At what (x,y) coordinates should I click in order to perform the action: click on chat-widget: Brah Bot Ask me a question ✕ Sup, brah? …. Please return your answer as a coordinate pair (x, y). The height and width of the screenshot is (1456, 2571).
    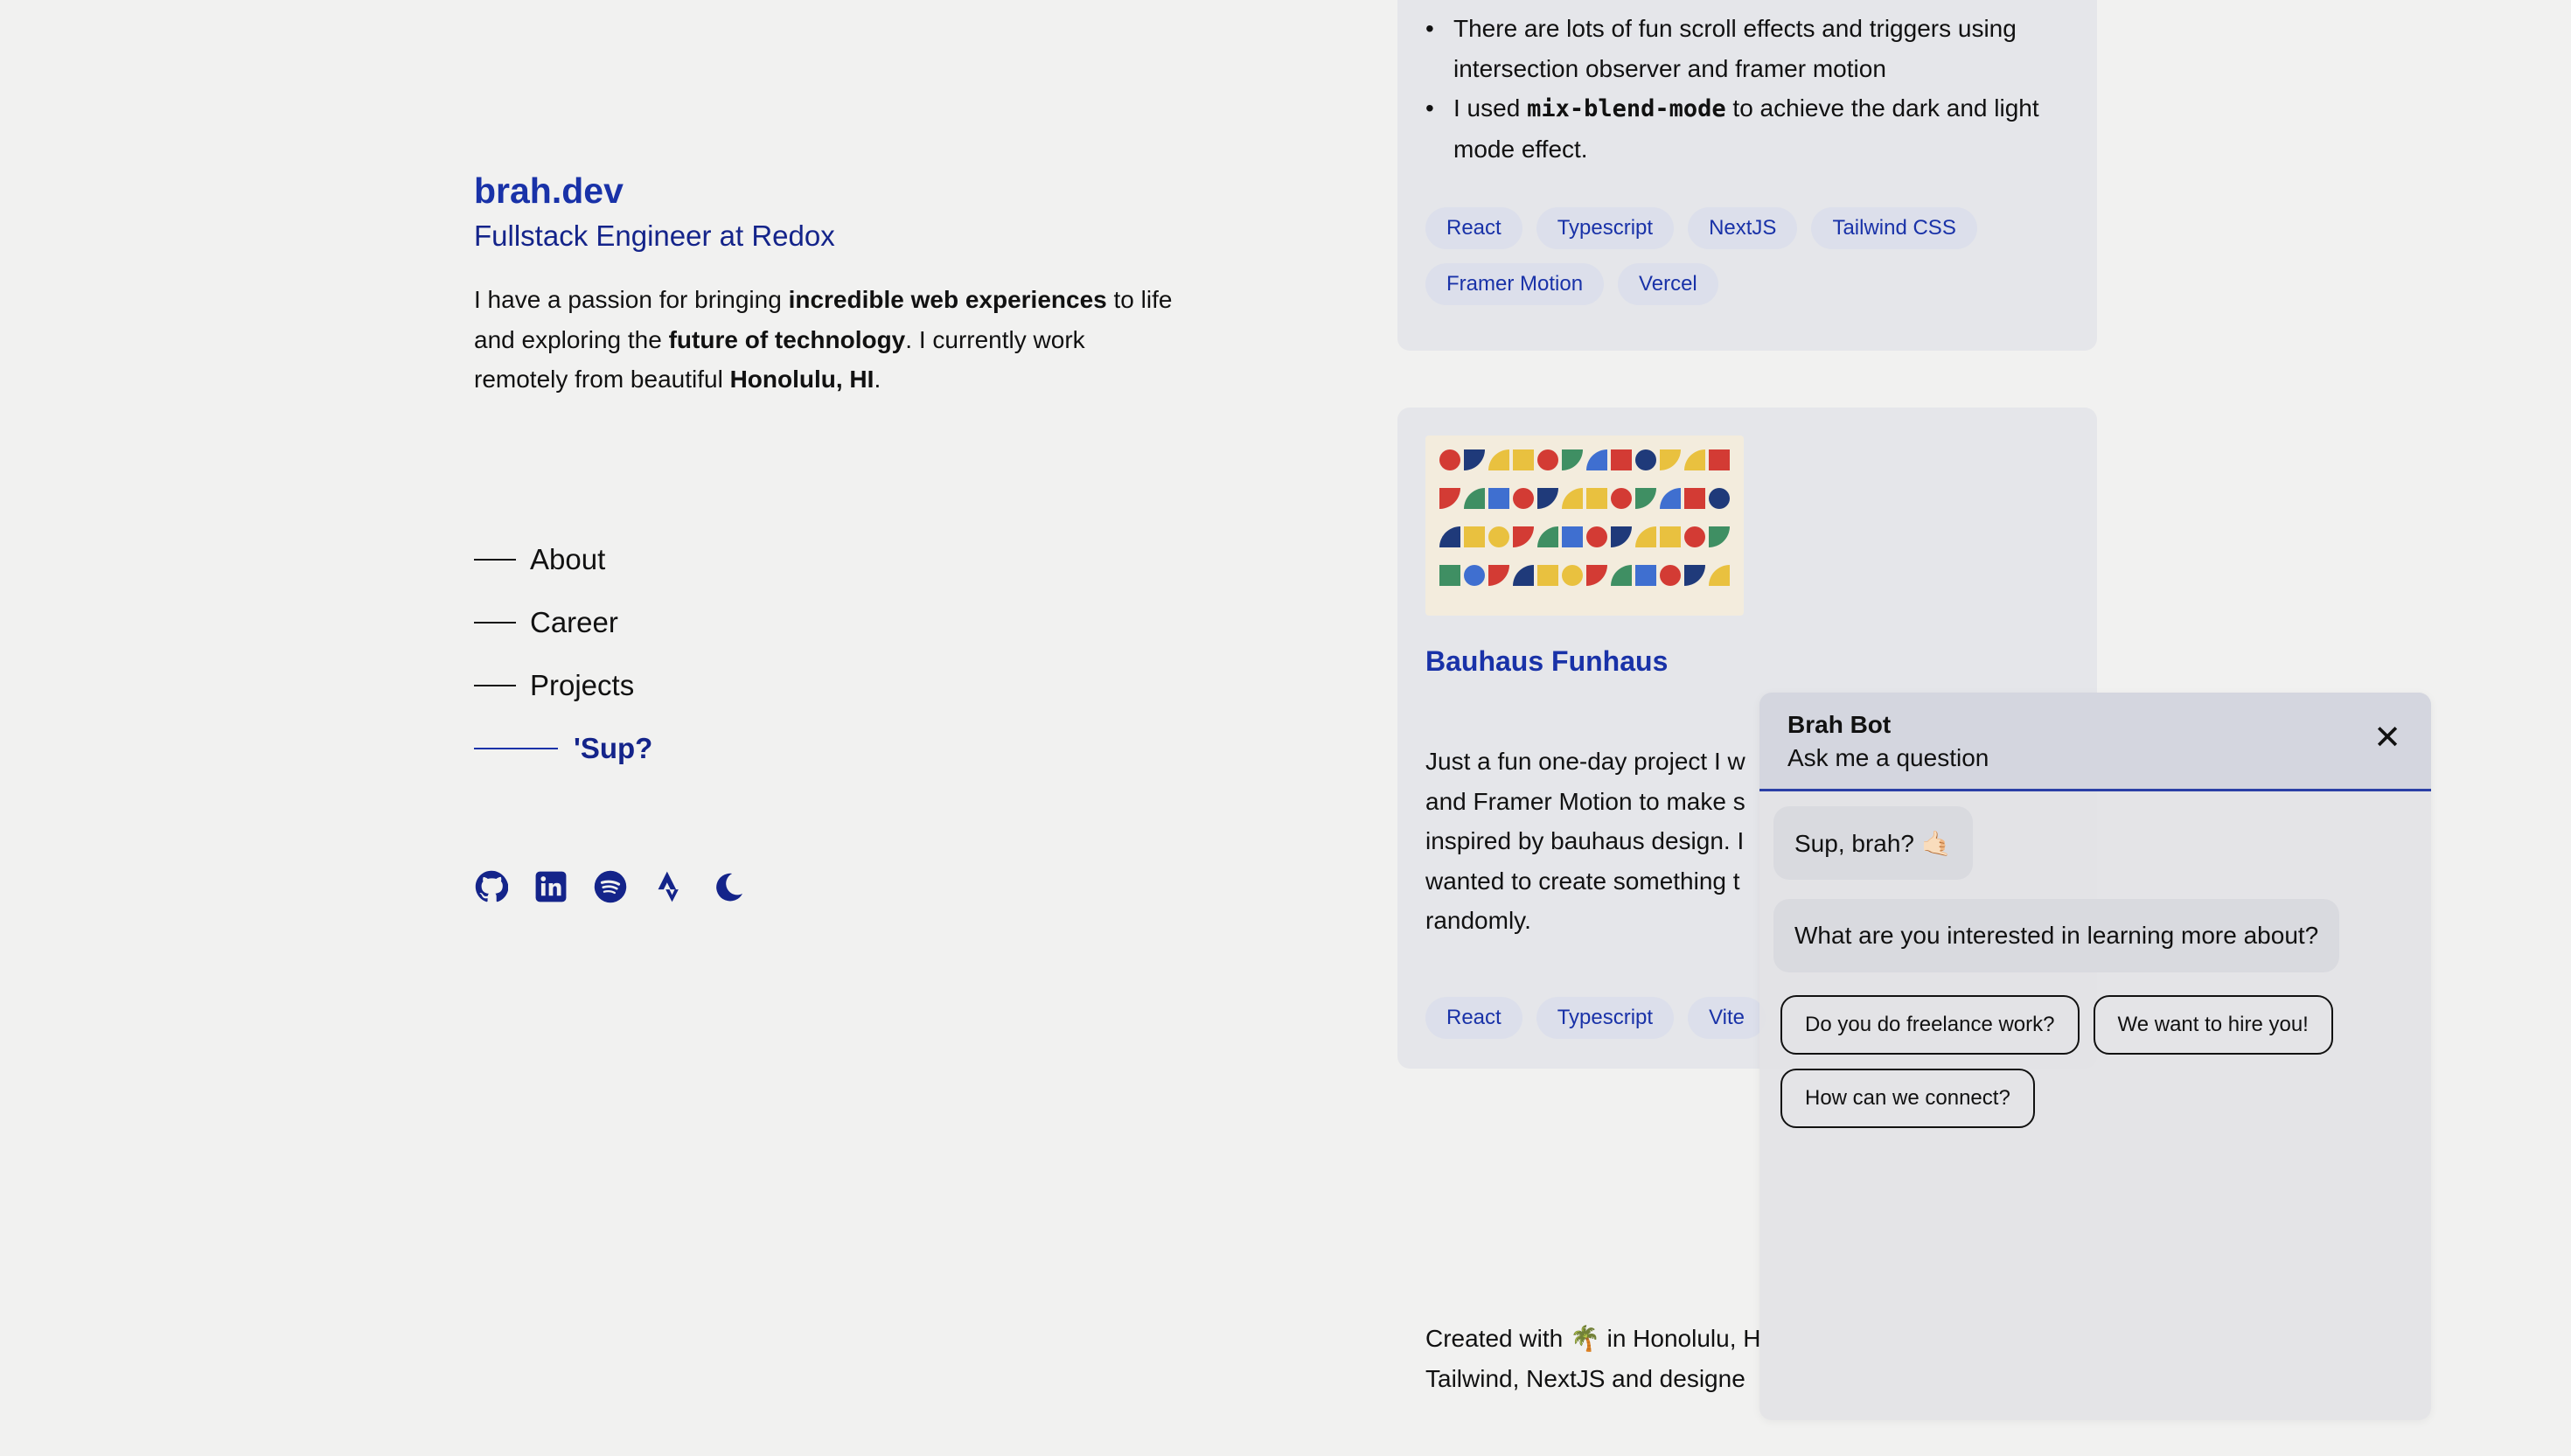
    Looking at the image, I should click on (2095, 1056).